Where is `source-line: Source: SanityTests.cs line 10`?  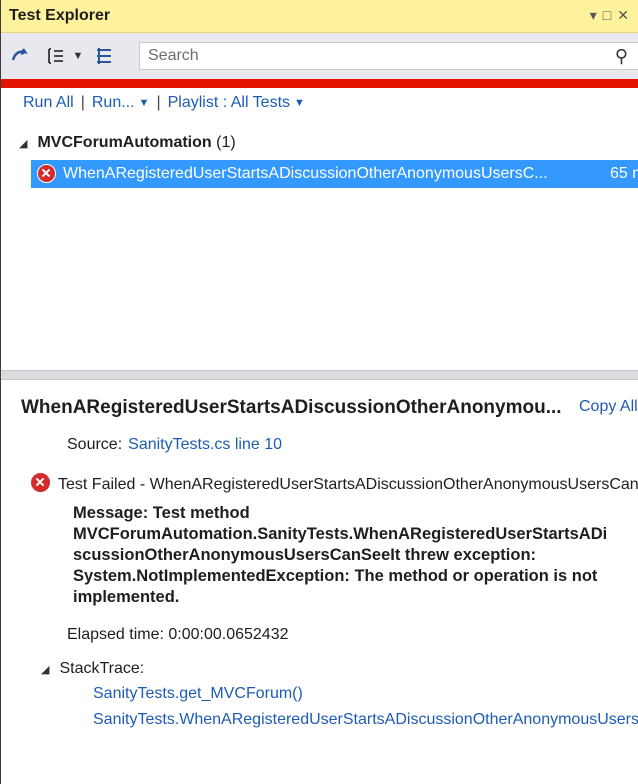 source-line: Source: SanityTests.cs line 10 is located at coordinates (174, 444).